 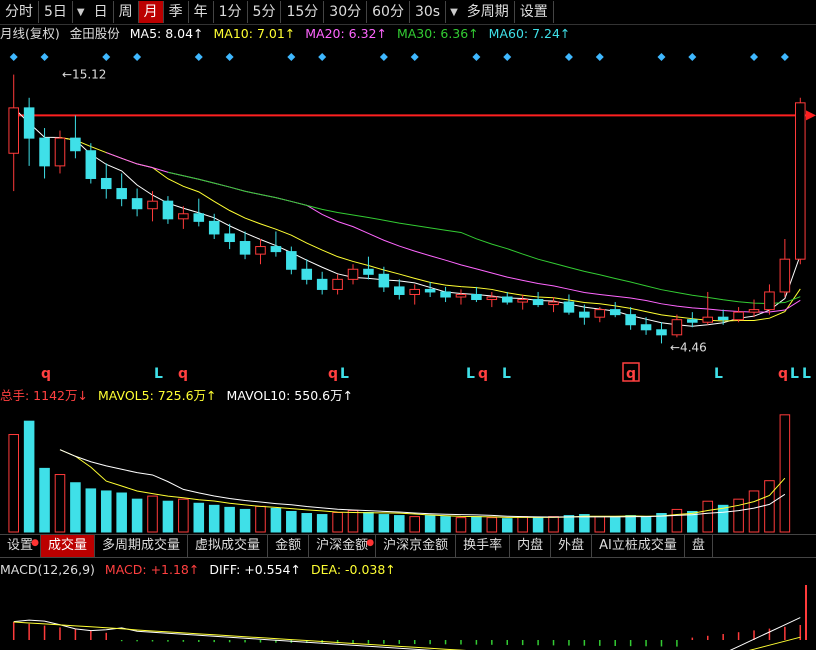 I want to click on period-toolbar: 分时 5日 ▼ 日周月季年 1分 5分 15分 30分 60分 30s ▼ 多周期 设置, so click(x=408, y=12).